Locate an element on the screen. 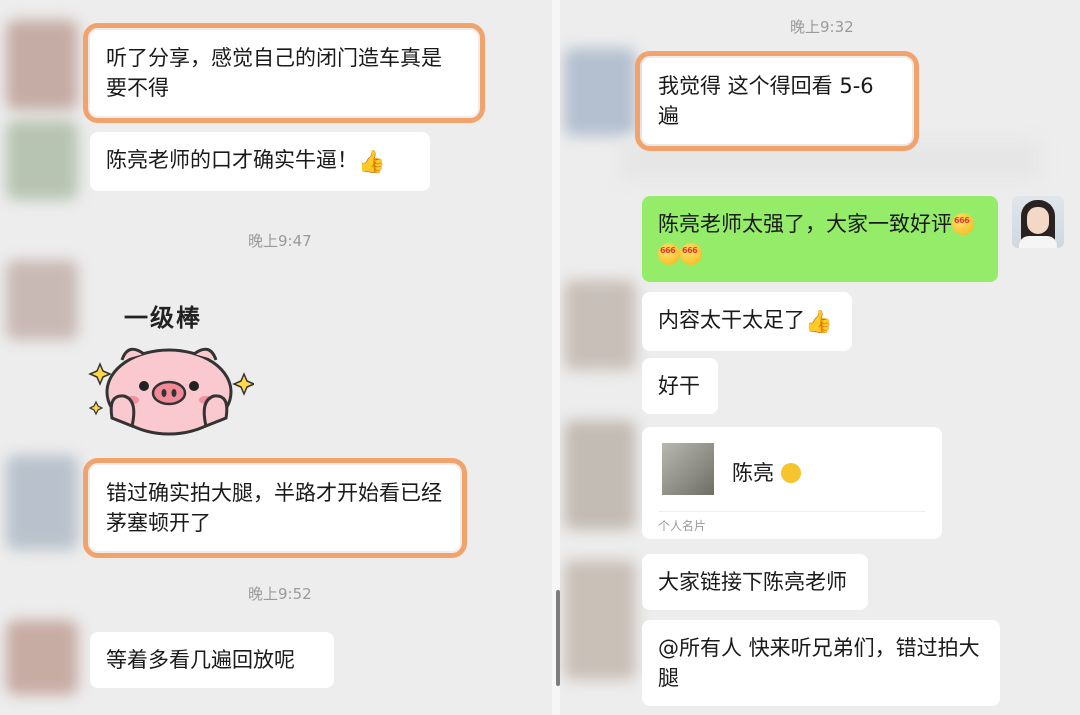  message-bubble: 陈亮老师的口才确实牛逼！👍 is located at coordinates (260, 161).